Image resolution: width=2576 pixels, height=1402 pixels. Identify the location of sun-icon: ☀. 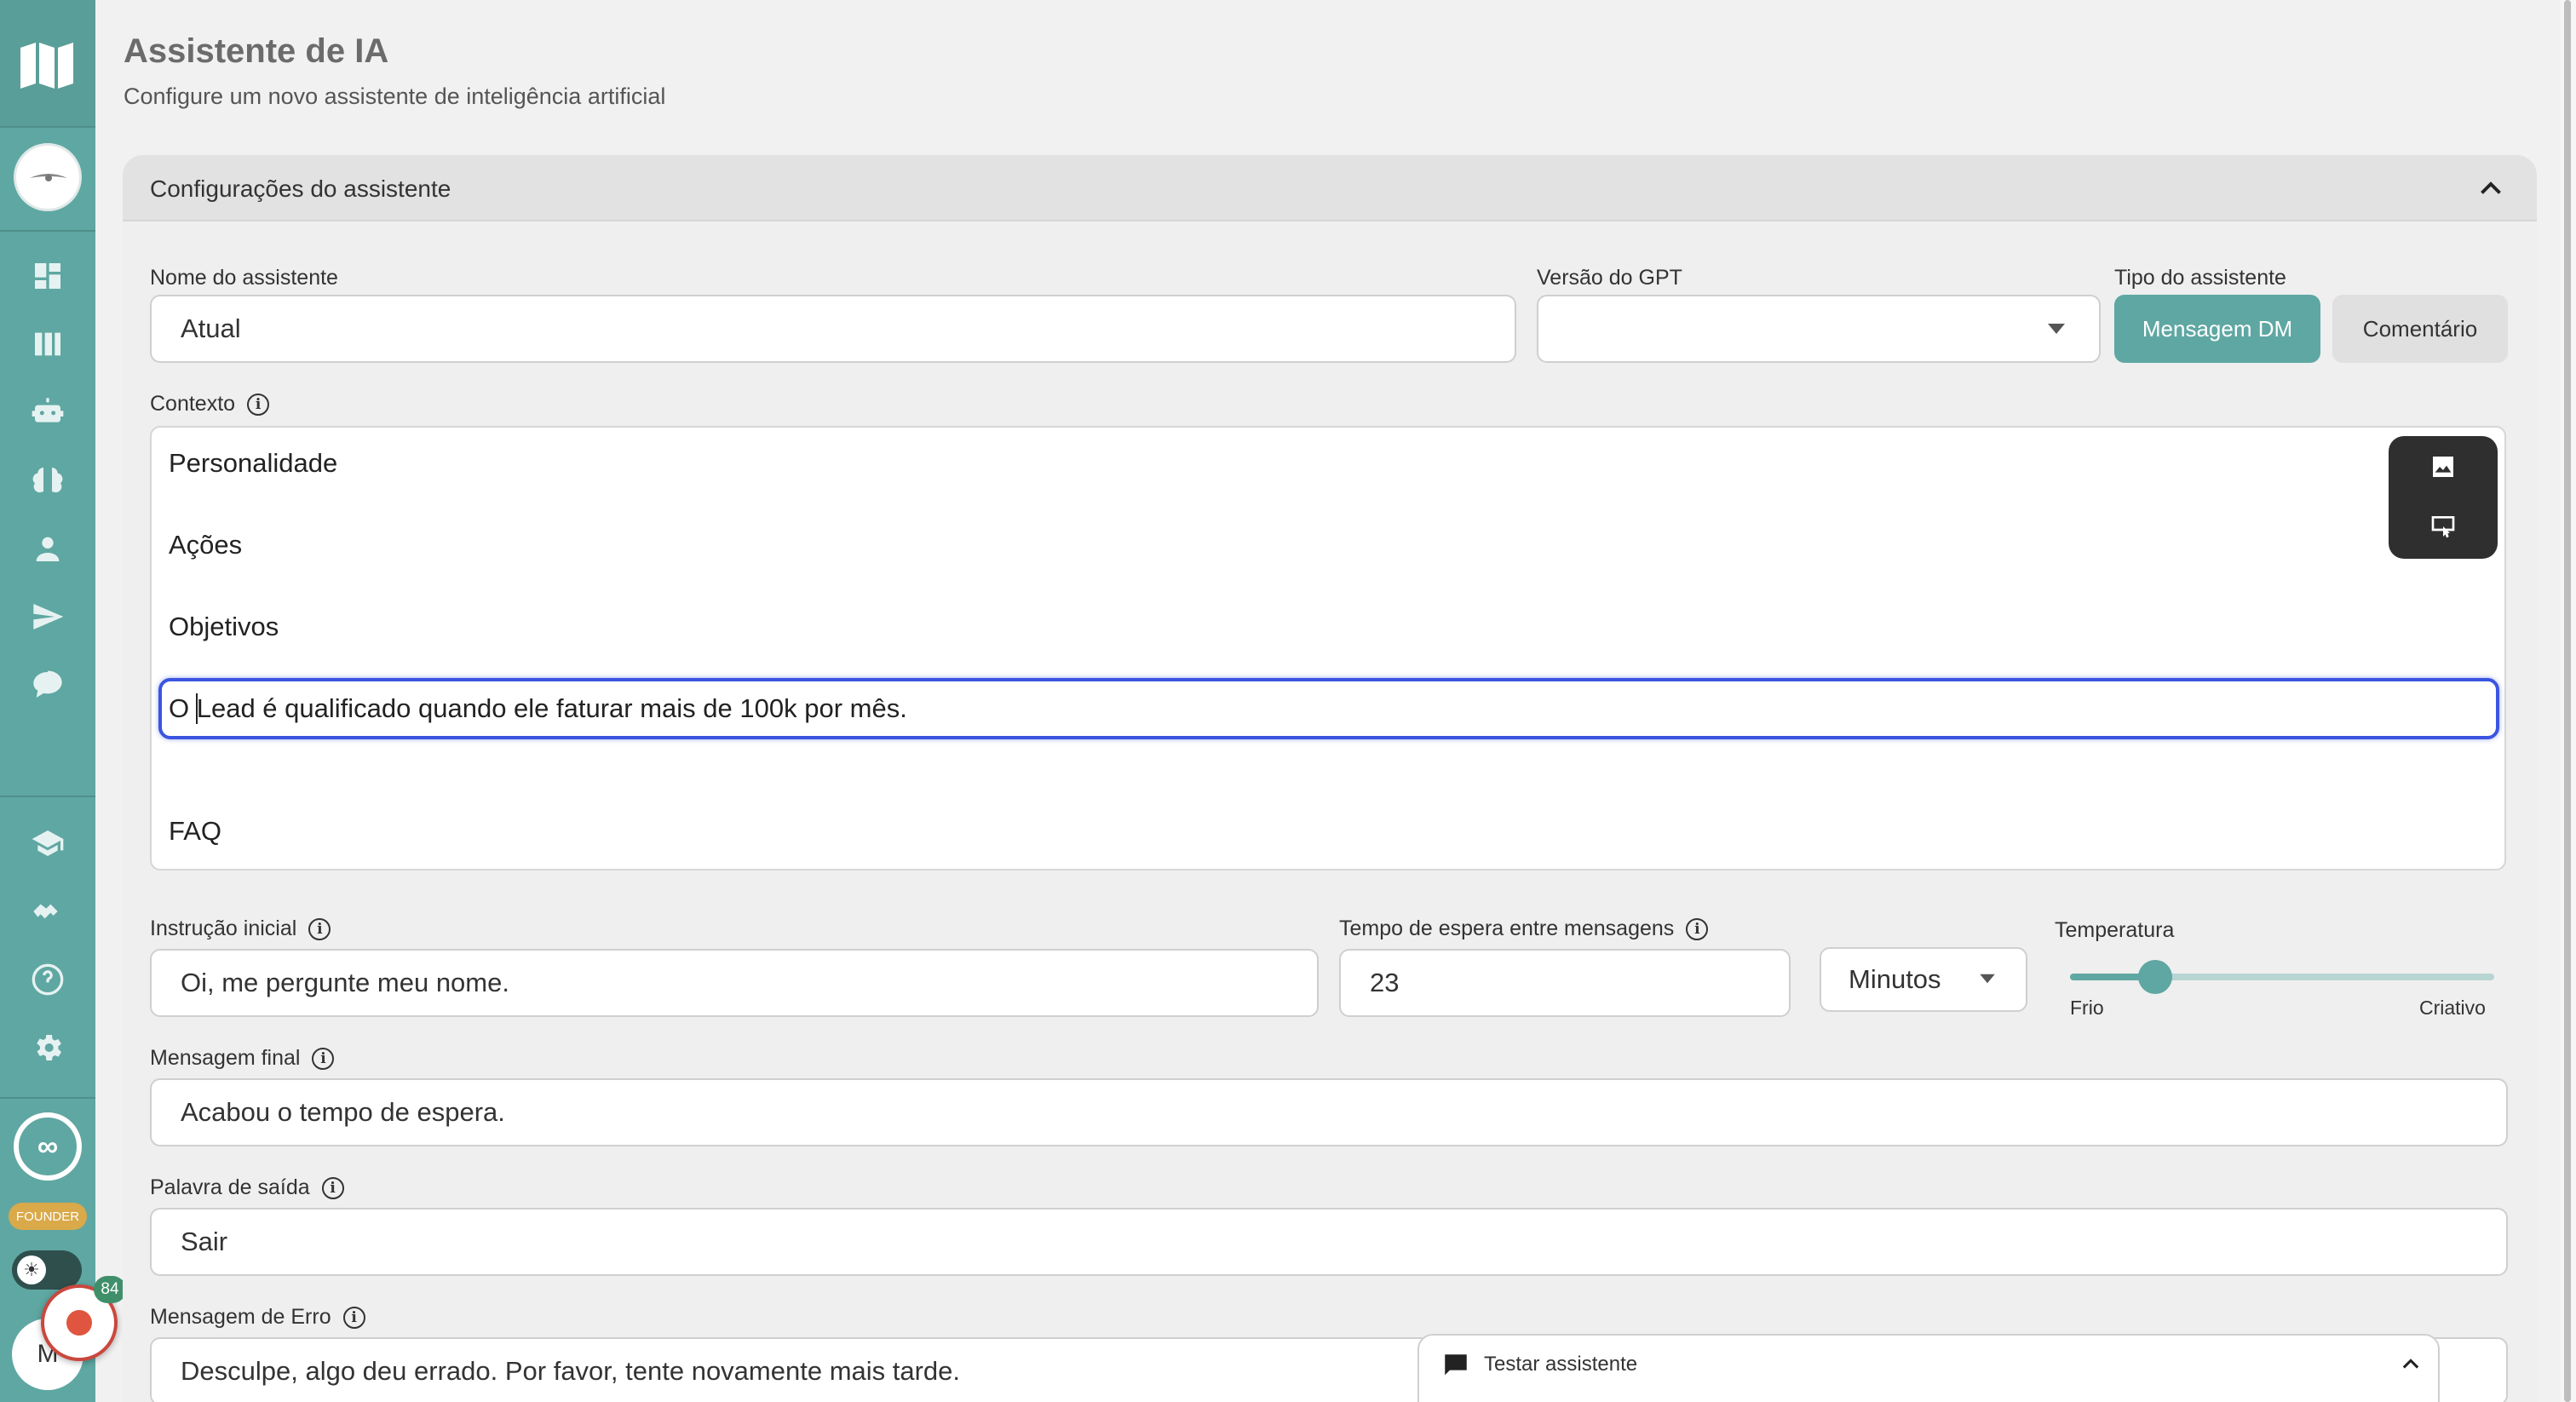
(31, 1269).